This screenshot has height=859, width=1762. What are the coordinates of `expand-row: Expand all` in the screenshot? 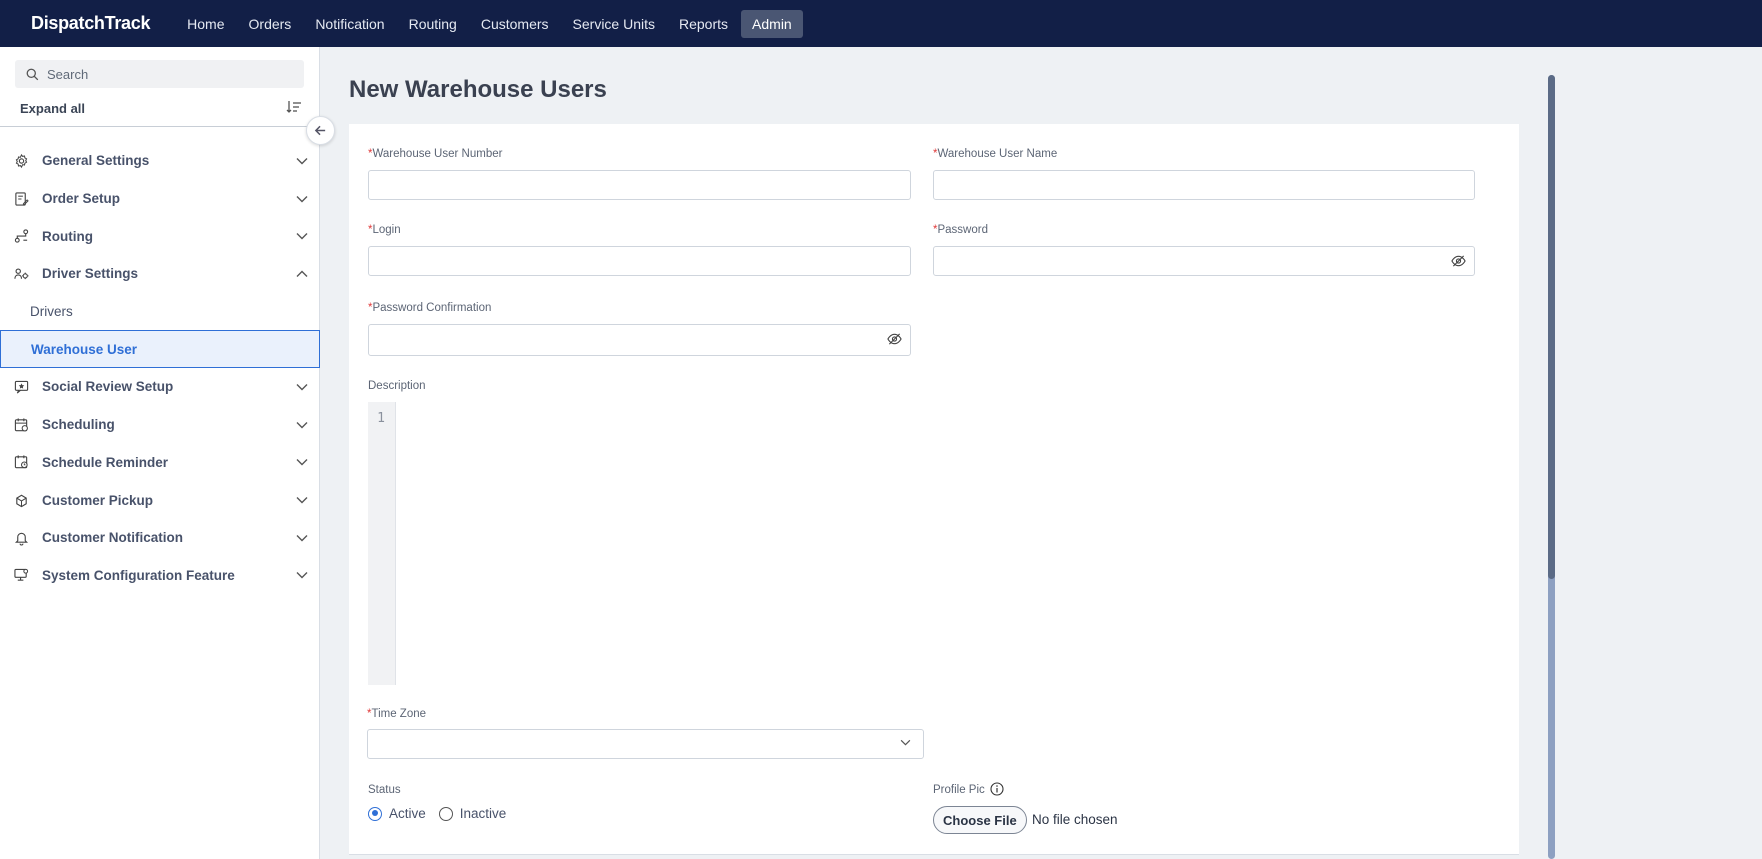 It's located at (160, 111).